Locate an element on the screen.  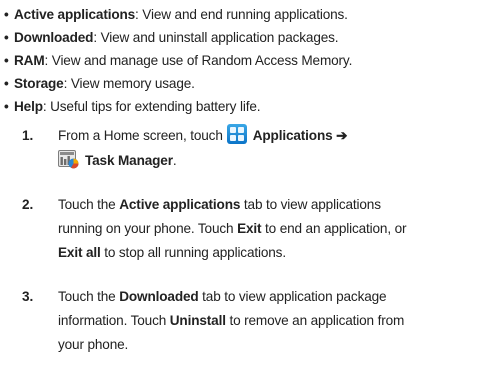
step-text-segment: your phone. is located at coordinates (93, 344).